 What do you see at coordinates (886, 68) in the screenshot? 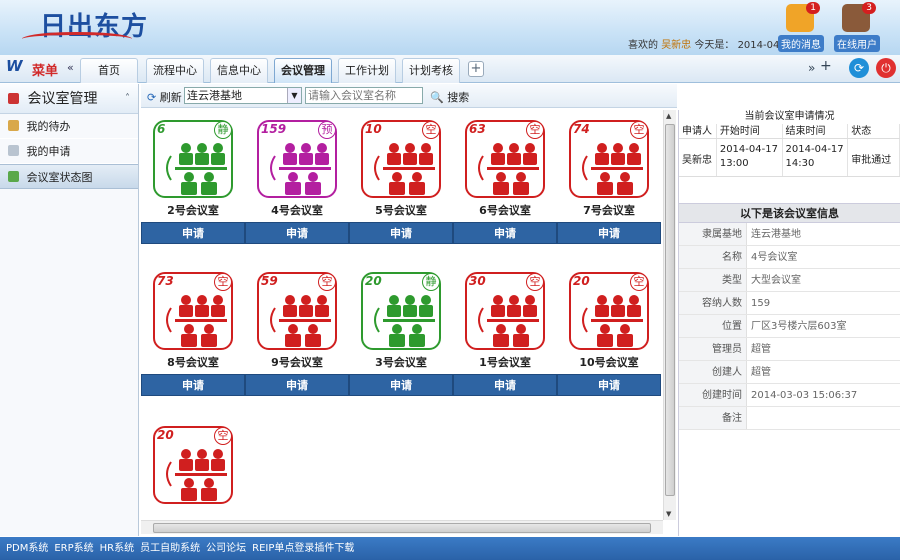
I see `power-icon: ⏻` at bounding box center [886, 68].